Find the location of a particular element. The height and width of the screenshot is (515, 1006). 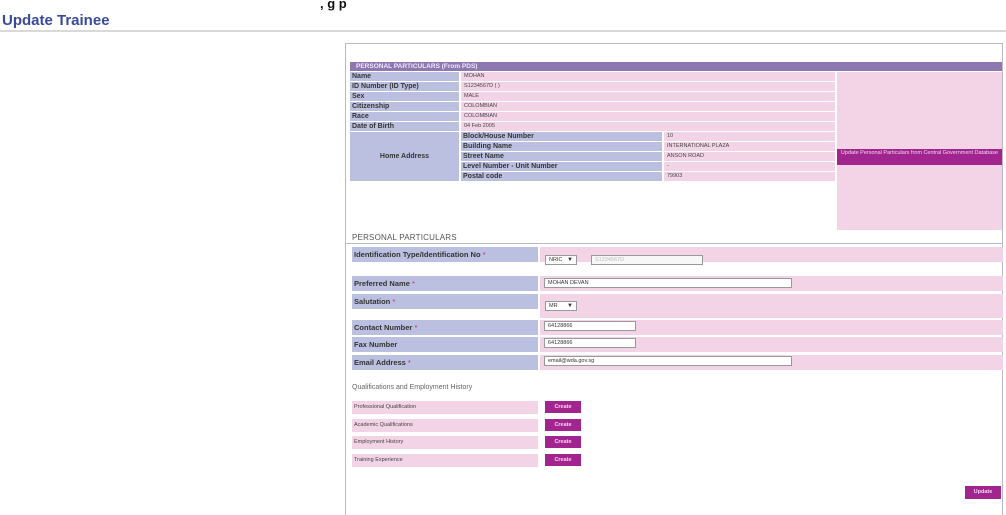

id-number-input: S1234567D is located at coordinates (647, 260).